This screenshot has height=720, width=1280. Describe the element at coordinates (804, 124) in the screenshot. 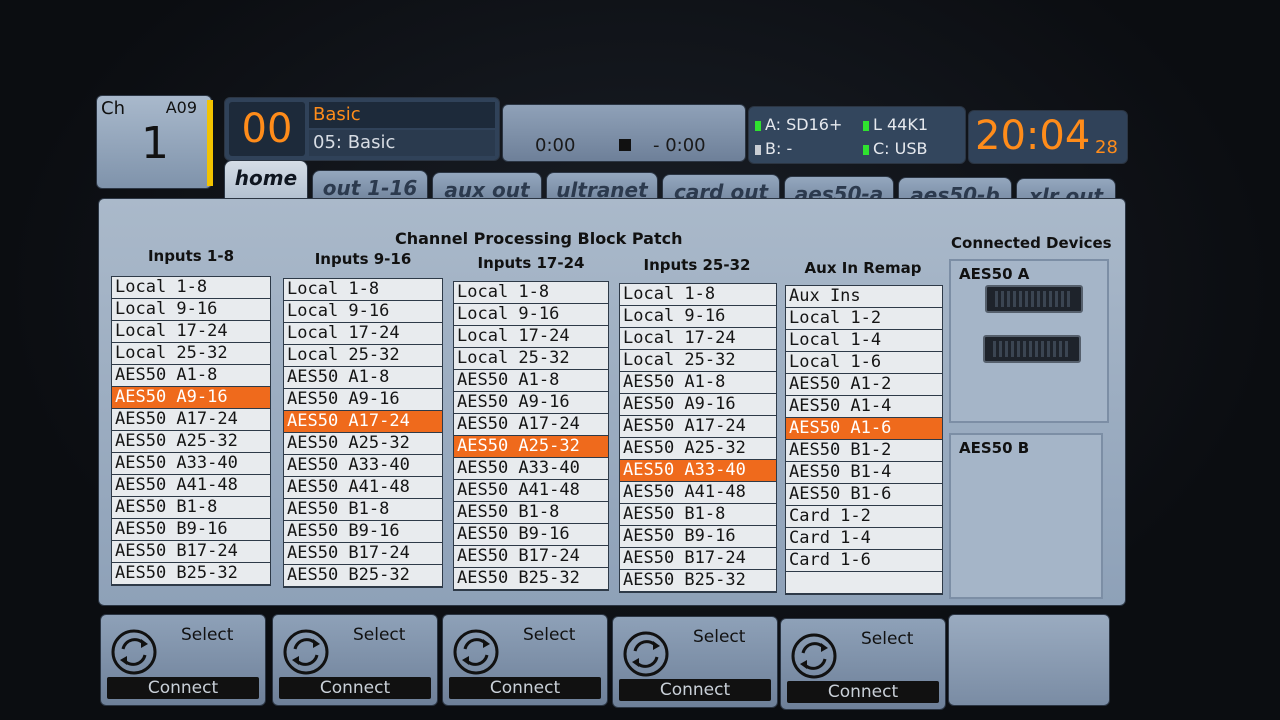

I see `status-a-text: A: SD16+` at that location.